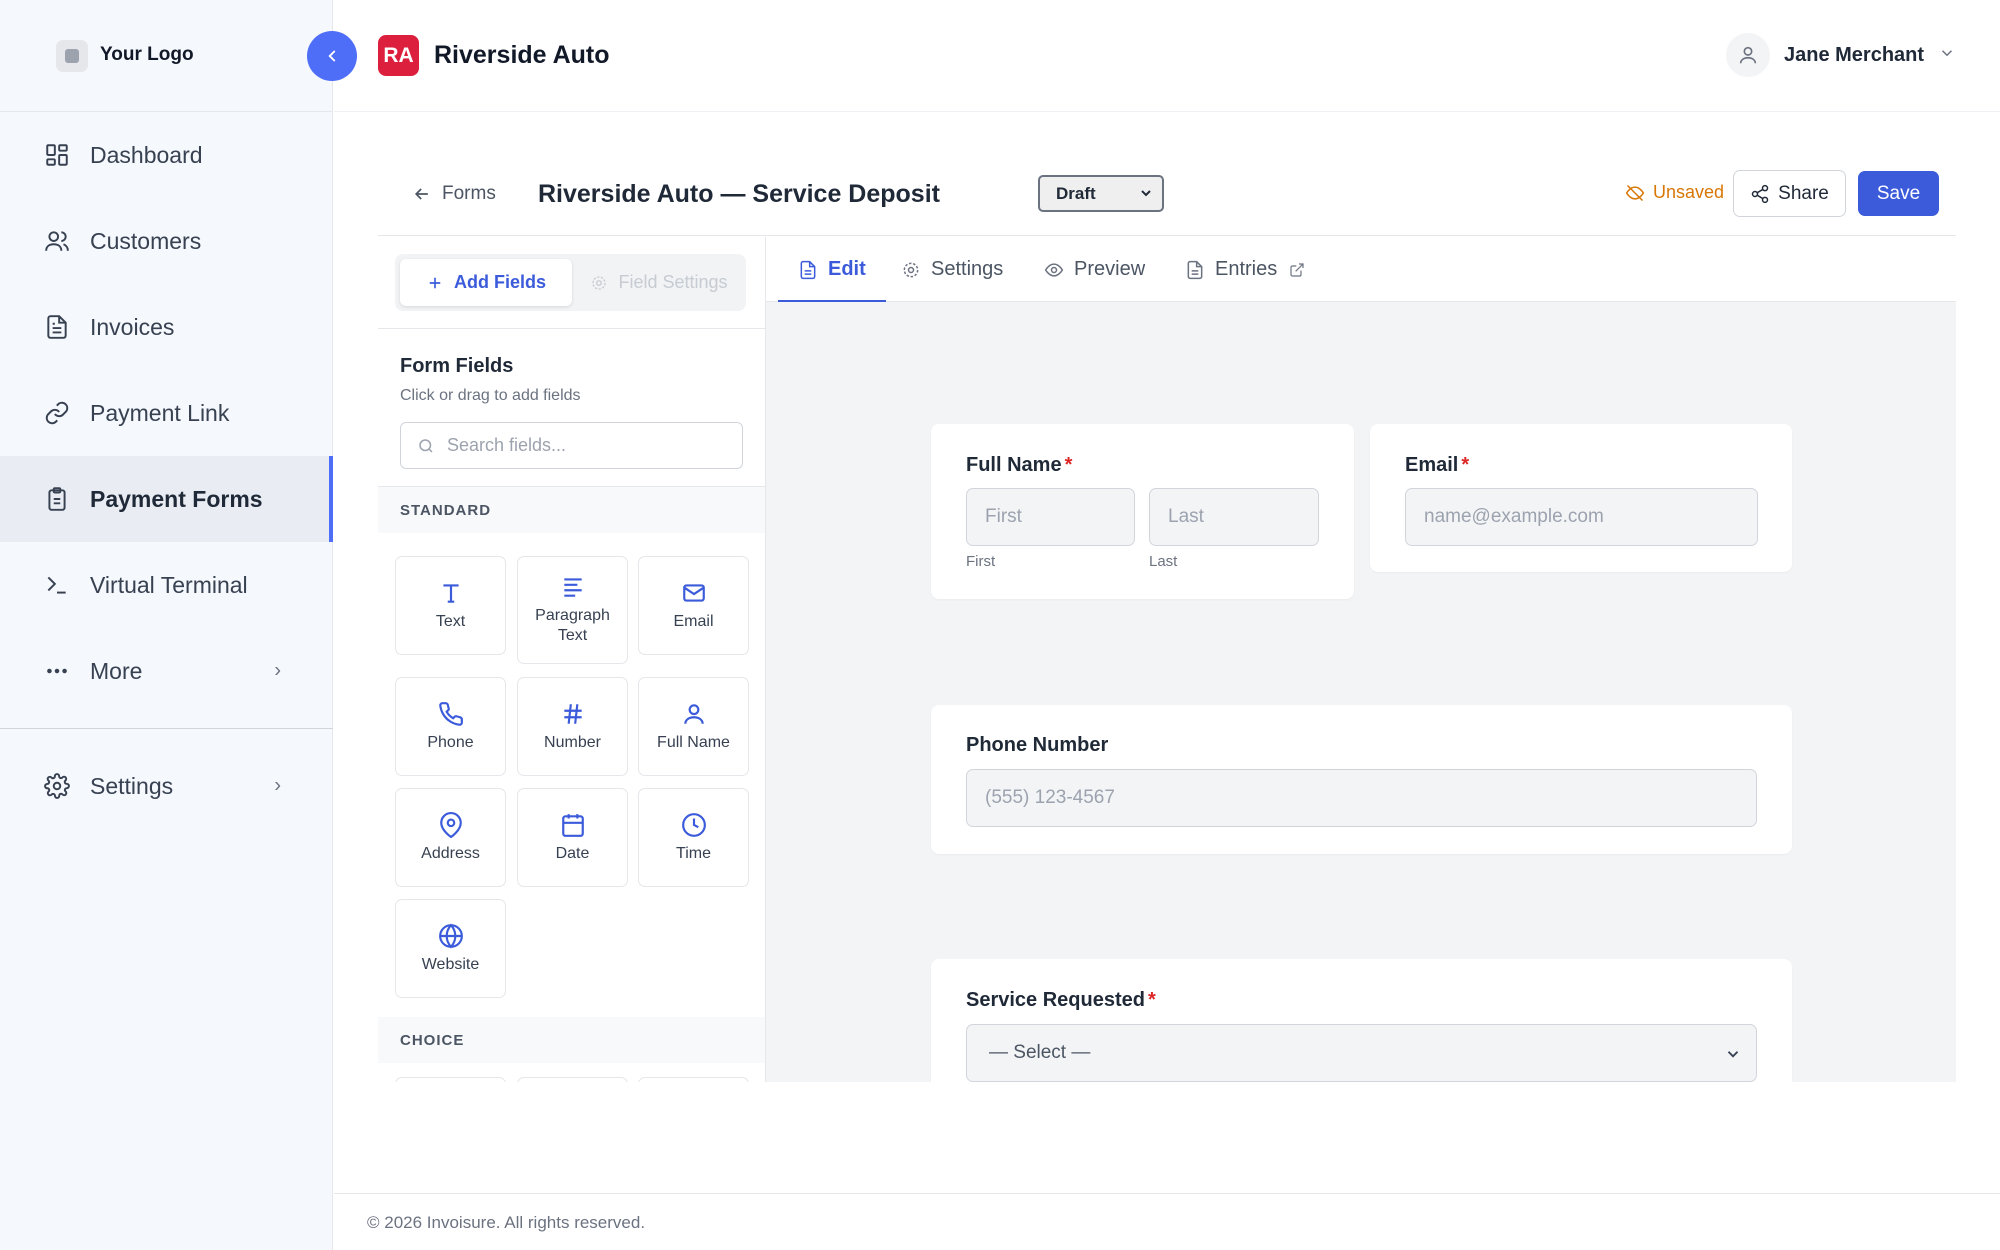  Describe the element at coordinates (166, 728) in the screenshot. I see `sidebar-divider` at that location.